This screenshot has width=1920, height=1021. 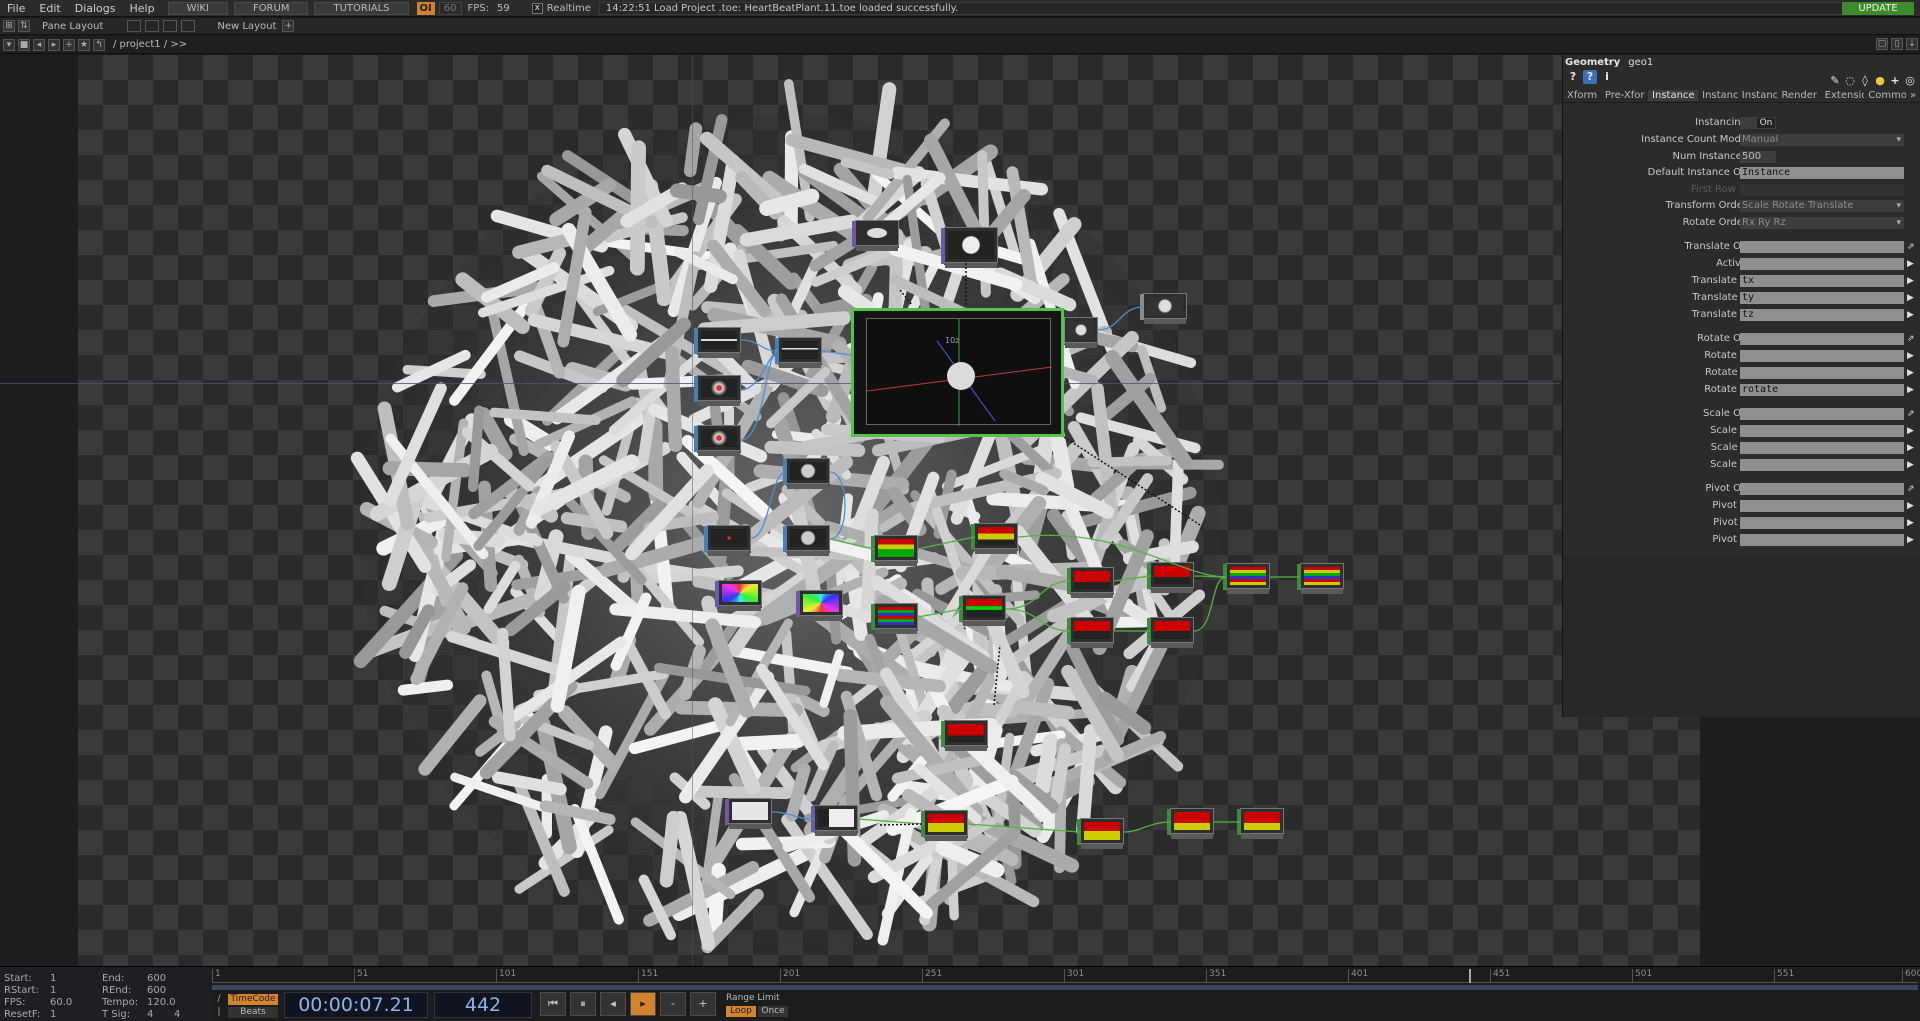 I want to click on scale-x-field, so click(x=1822, y=431).